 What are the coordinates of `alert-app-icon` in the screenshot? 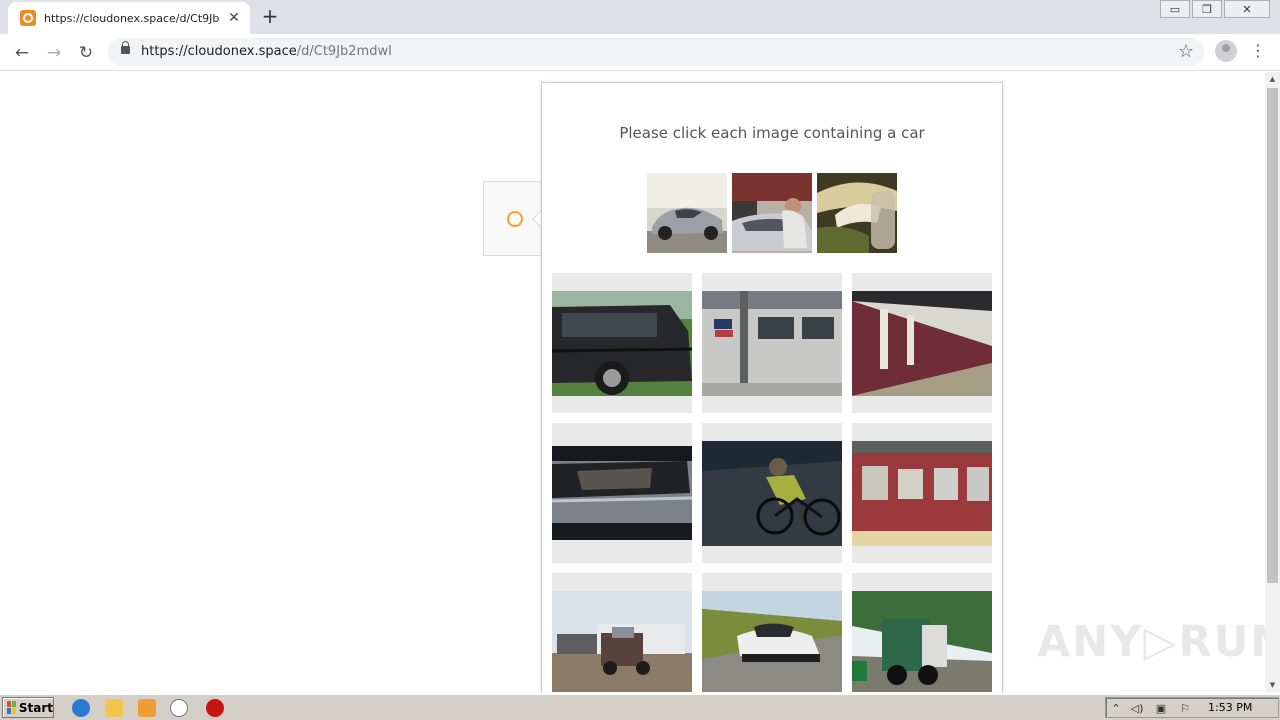 It's located at (215, 708).